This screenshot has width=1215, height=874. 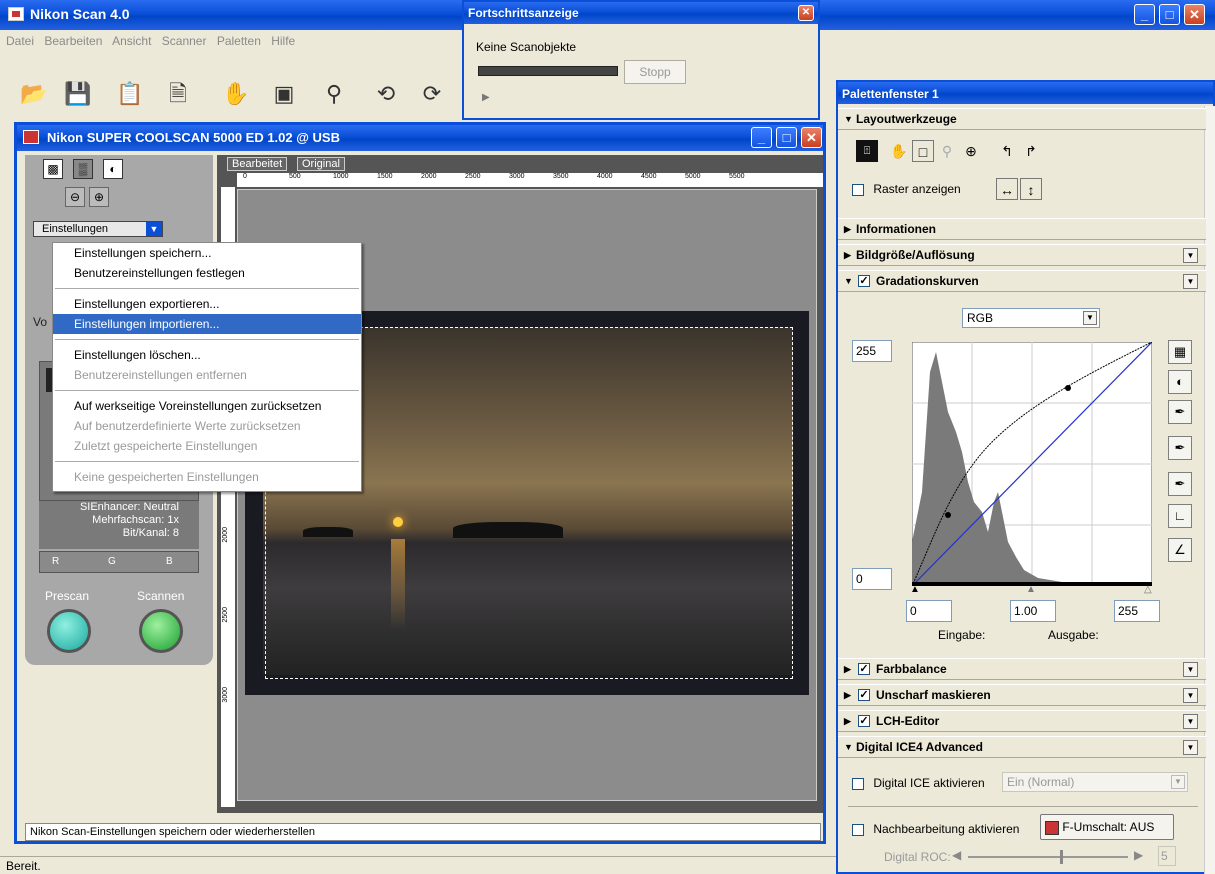 What do you see at coordinates (1022, 669) in the screenshot?
I see `section-farbbalance: ▶ ✓ Farbbalance ▼` at bounding box center [1022, 669].